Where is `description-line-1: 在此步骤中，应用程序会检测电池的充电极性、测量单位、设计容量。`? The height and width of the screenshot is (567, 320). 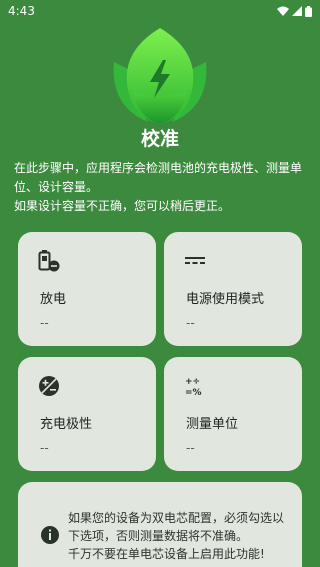 description-line-1: 在此步骤中，应用程序会检测电池的充电极性、测量单位、设计容量。 is located at coordinates (158, 177).